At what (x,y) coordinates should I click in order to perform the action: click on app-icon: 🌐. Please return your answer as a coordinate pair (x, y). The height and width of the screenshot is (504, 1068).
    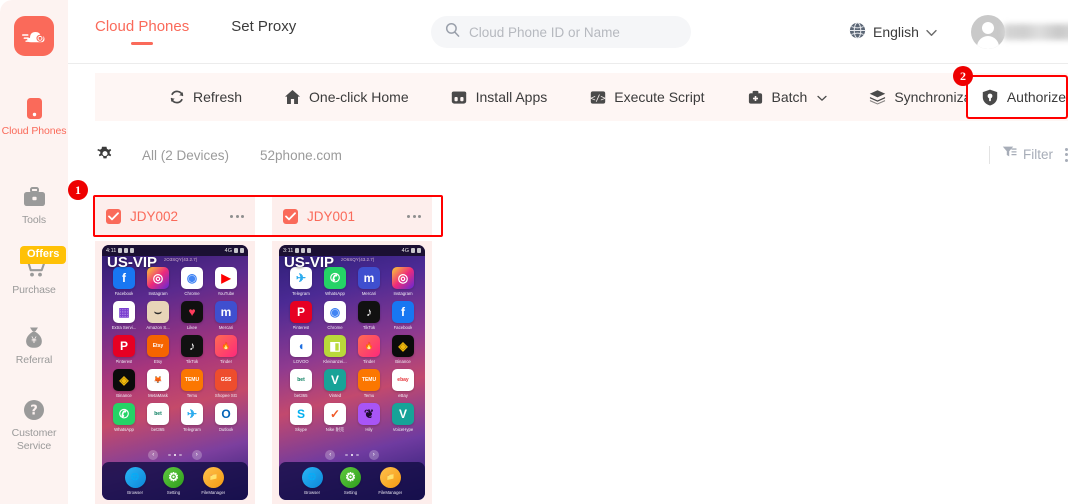
    Looking at the image, I should click on (135, 477).